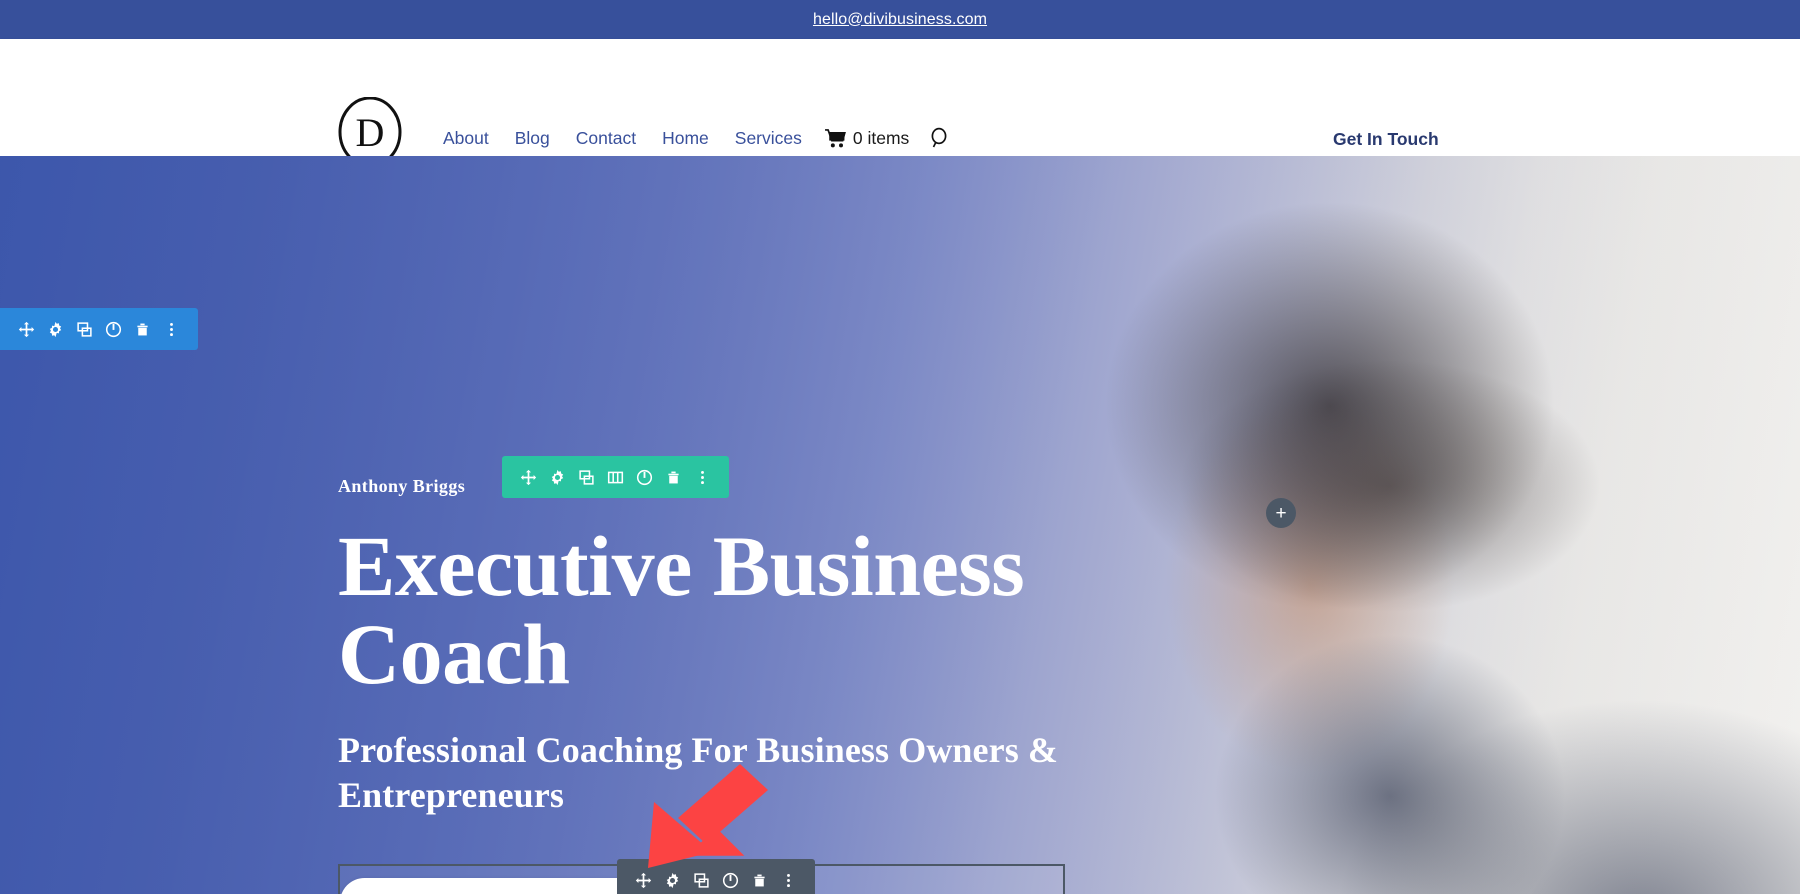 The width and height of the screenshot is (1800, 894). What do you see at coordinates (881, 137) in the screenshot?
I see `cart-item-count: 0 items` at bounding box center [881, 137].